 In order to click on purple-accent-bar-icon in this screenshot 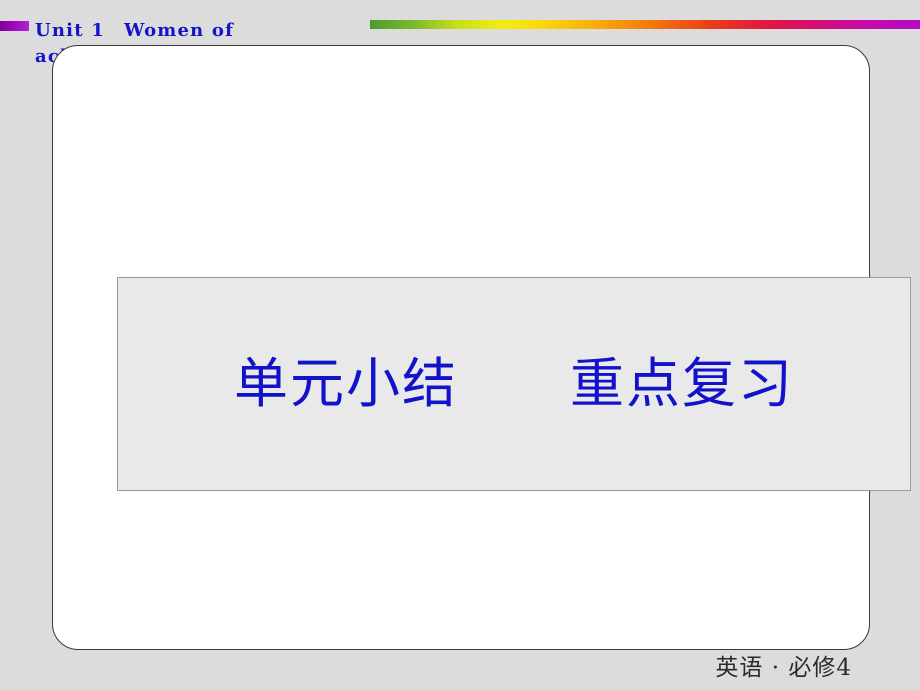, I will do `click(14, 26)`.